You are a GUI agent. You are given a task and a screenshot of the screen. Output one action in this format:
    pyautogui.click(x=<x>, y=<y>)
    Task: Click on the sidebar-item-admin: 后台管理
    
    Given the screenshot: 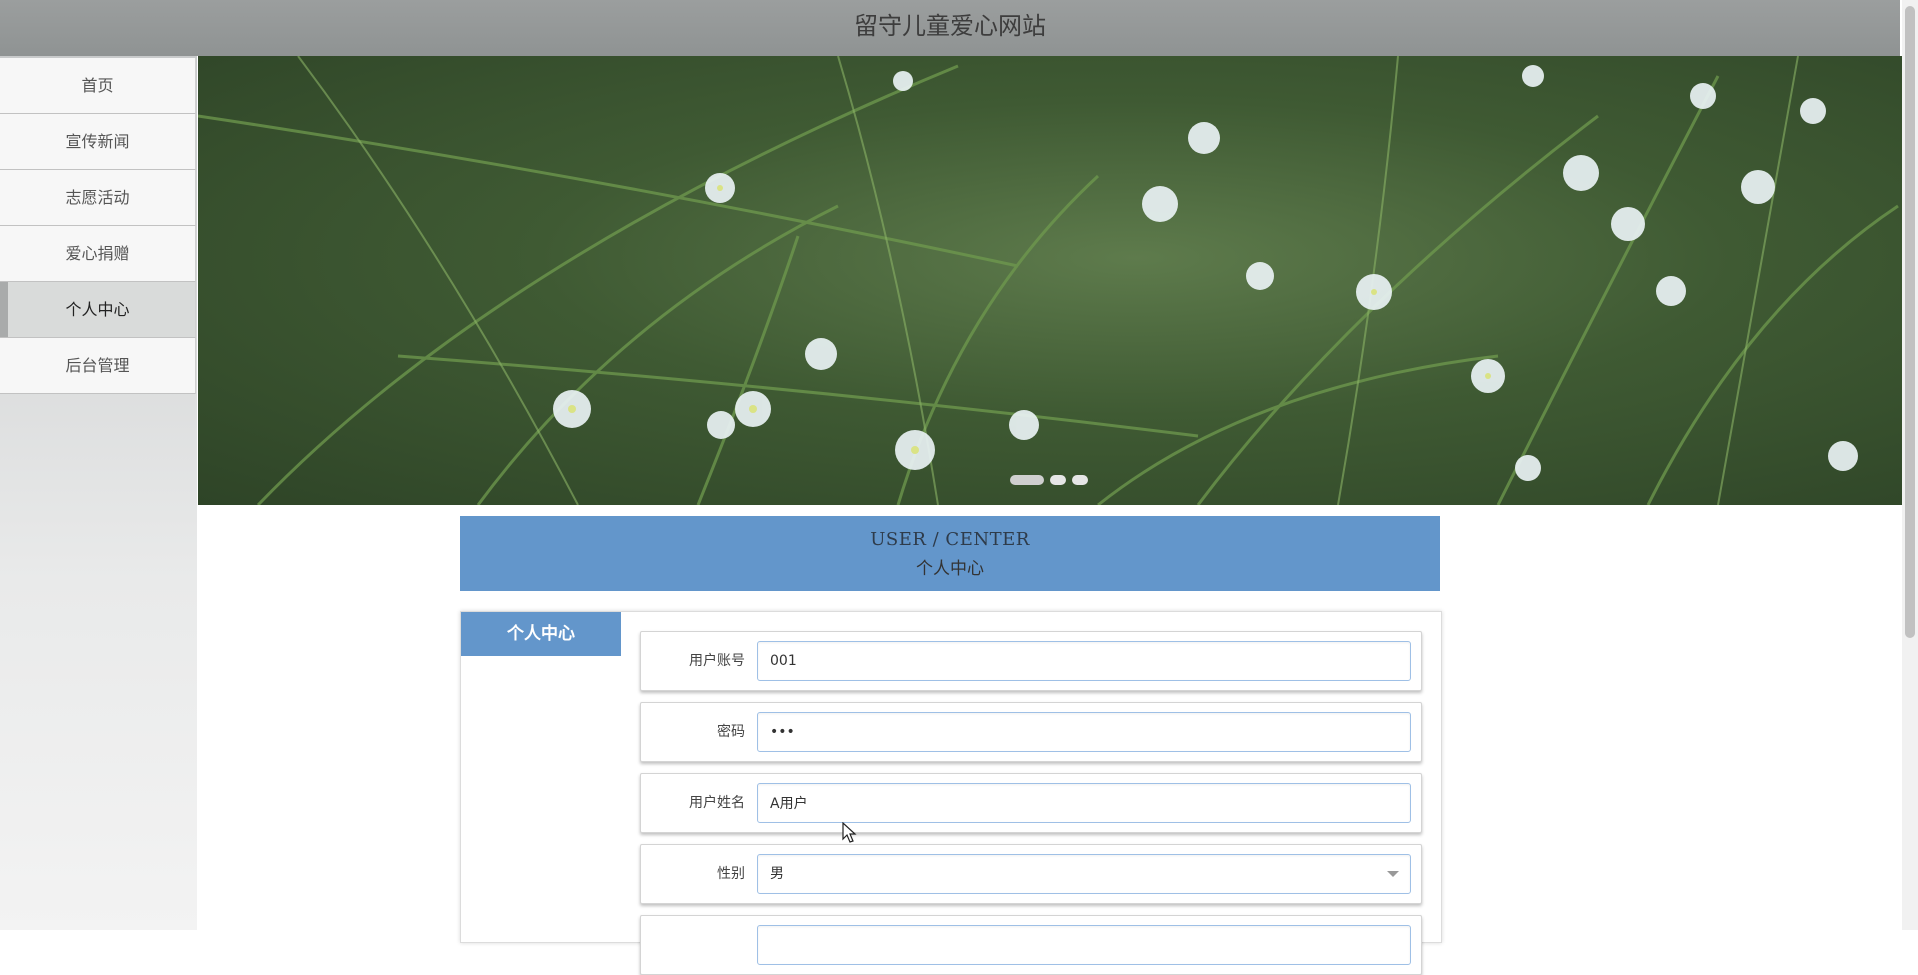 What is the action you would take?
    pyautogui.click(x=98, y=366)
    